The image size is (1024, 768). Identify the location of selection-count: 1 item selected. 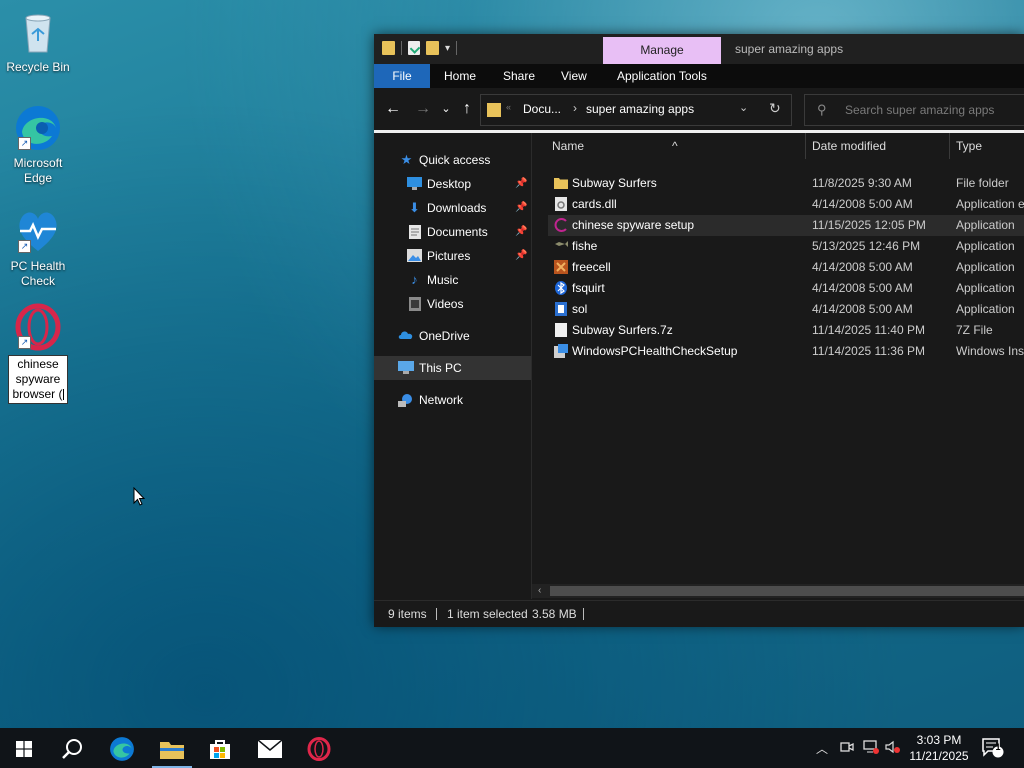
(487, 614).